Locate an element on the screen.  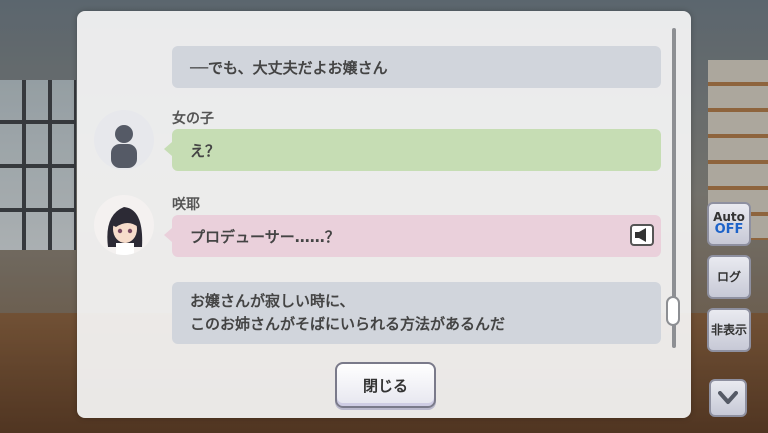
log-entry-text: ──でも、大丈夫だよお嬢さん is located at coordinates (289, 67).